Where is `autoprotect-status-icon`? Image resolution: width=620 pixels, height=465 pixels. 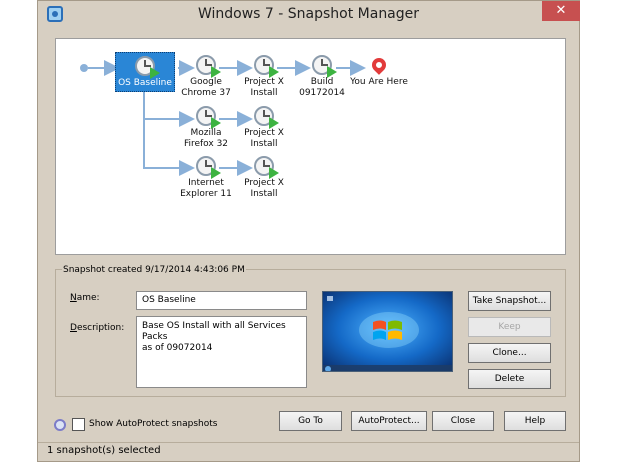
autoprotect-status-icon is located at coordinates (60, 425).